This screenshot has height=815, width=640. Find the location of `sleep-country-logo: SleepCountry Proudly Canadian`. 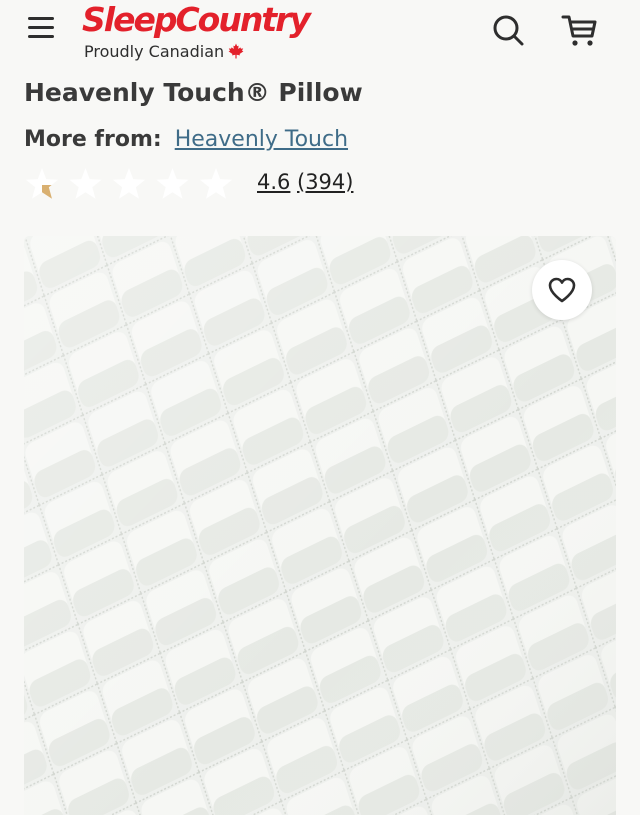

sleep-country-logo: SleepCountry Proudly Canadian is located at coordinates (195, 33).